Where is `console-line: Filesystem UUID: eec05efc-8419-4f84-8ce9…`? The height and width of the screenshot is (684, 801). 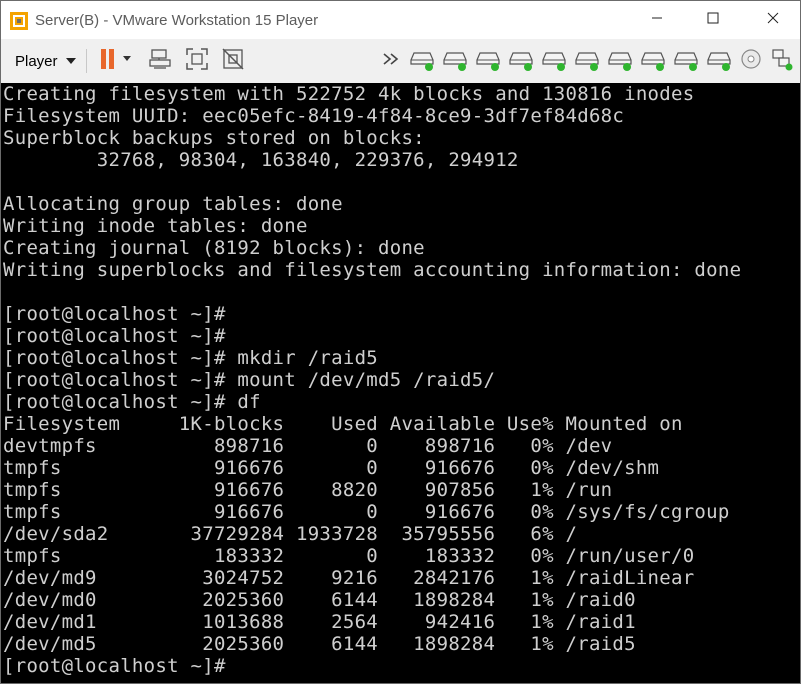 console-line: Filesystem UUID: eec05efc-8419-4f84-8ce9… is located at coordinates (314, 116).